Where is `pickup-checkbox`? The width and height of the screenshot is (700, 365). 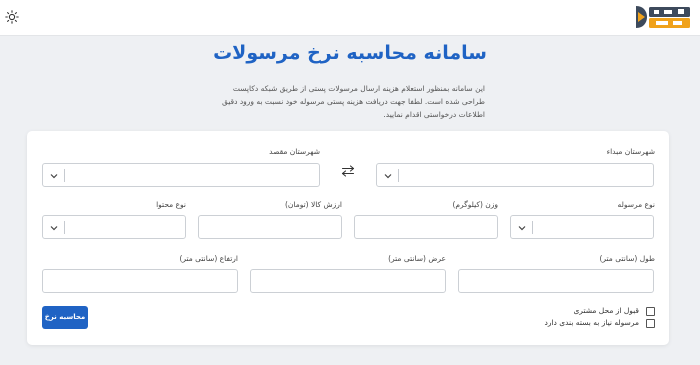 pickup-checkbox is located at coordinates (650, 311).